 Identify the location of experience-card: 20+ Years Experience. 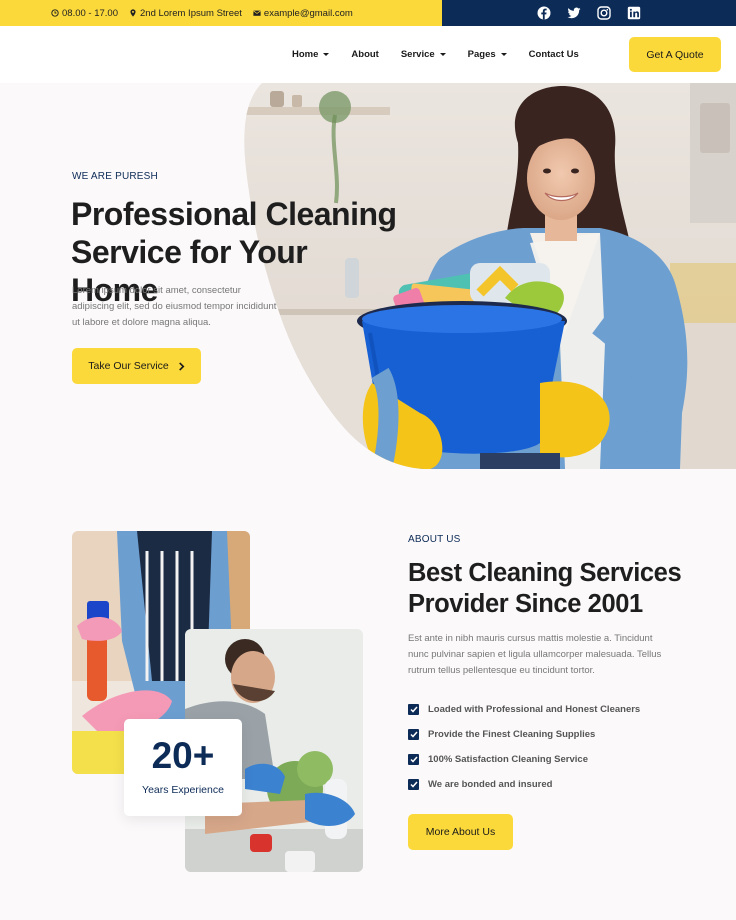
(183, 767).